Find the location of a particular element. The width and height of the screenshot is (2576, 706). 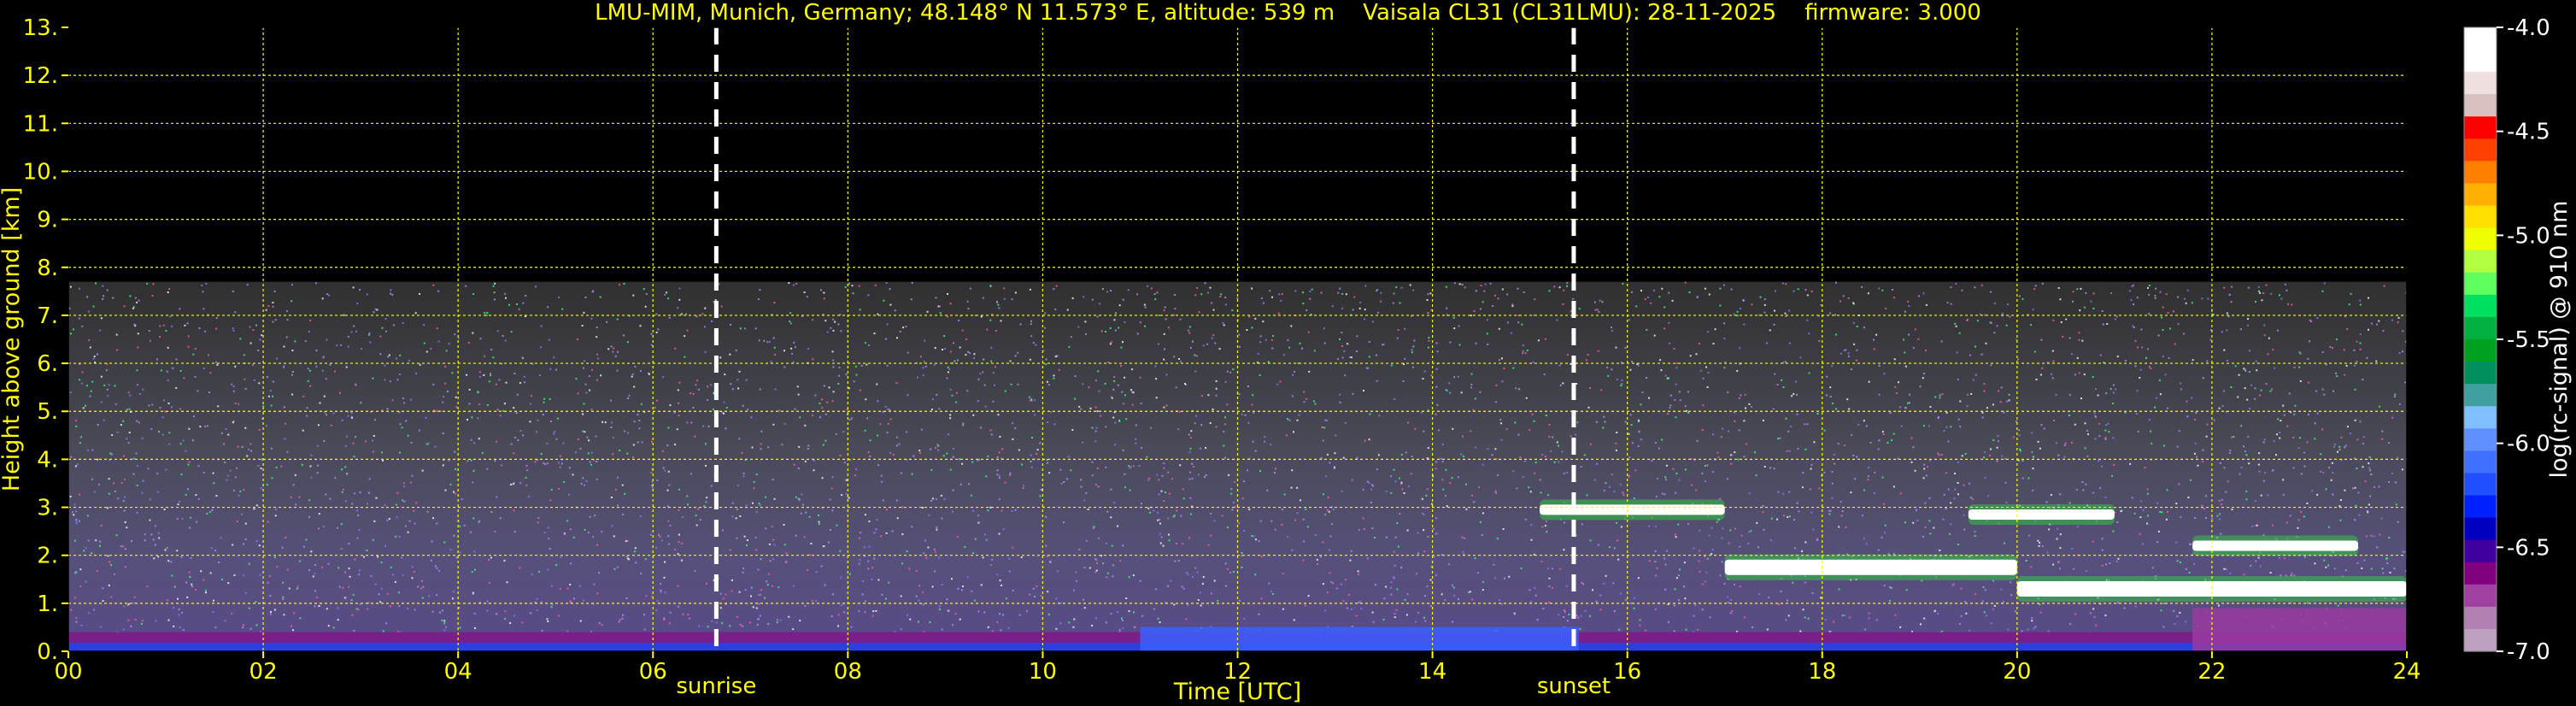

colorbar-segment is located at coordinates (2480, 596).